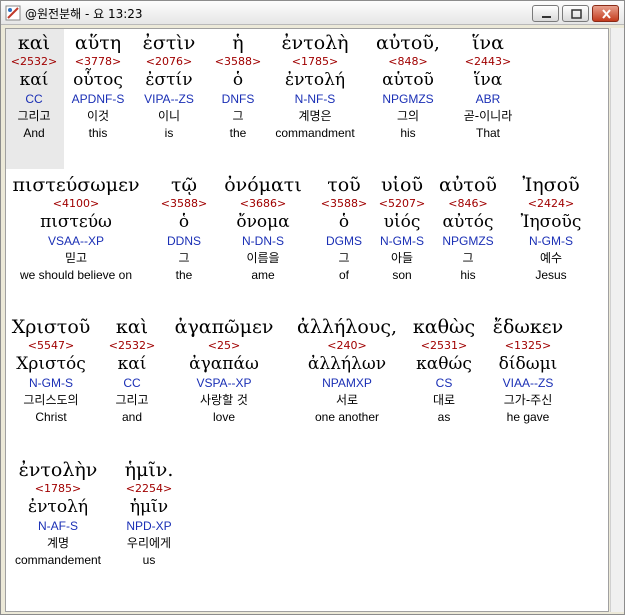 This screenshot has height=615, width=625. Describe the element at coordinates (184, 228) in the screenshot. I see `word-card: τῷ <3588> ὁ DDNS 그 the` at that location.